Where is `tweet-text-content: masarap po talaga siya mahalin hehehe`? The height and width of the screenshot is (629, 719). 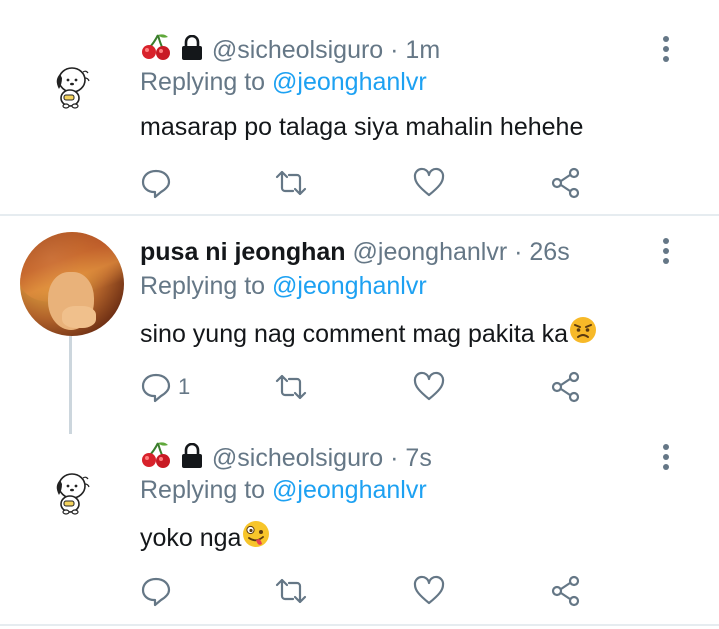 tweet-text-content: masarap po talaga siya mahalin hehehe is located at coordinates (362, 127).